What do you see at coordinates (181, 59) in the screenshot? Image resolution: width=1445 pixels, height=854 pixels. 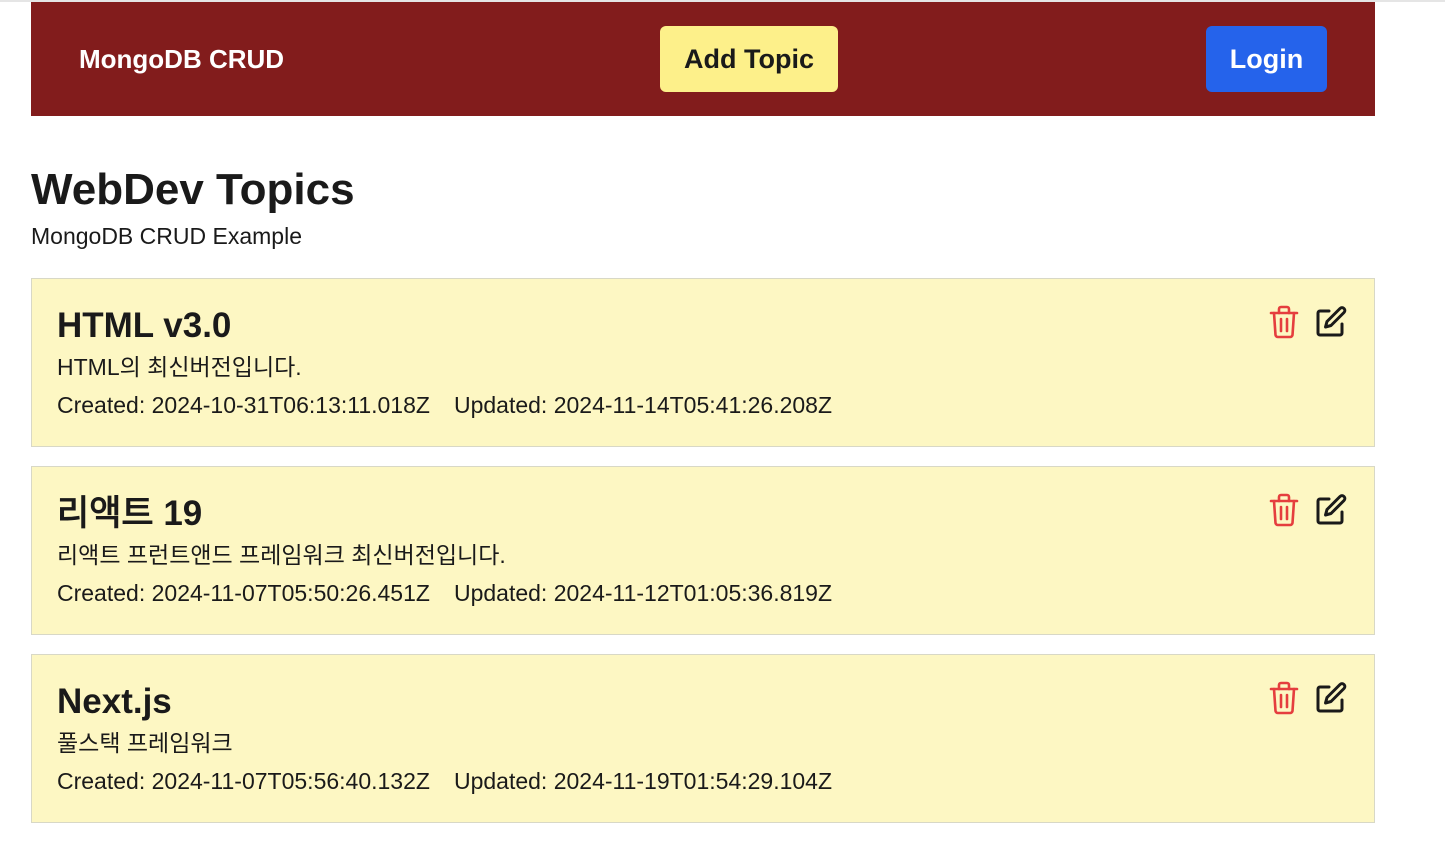 I see `brand-link: MongoDB CRUD` at bounding box center [181, 59].